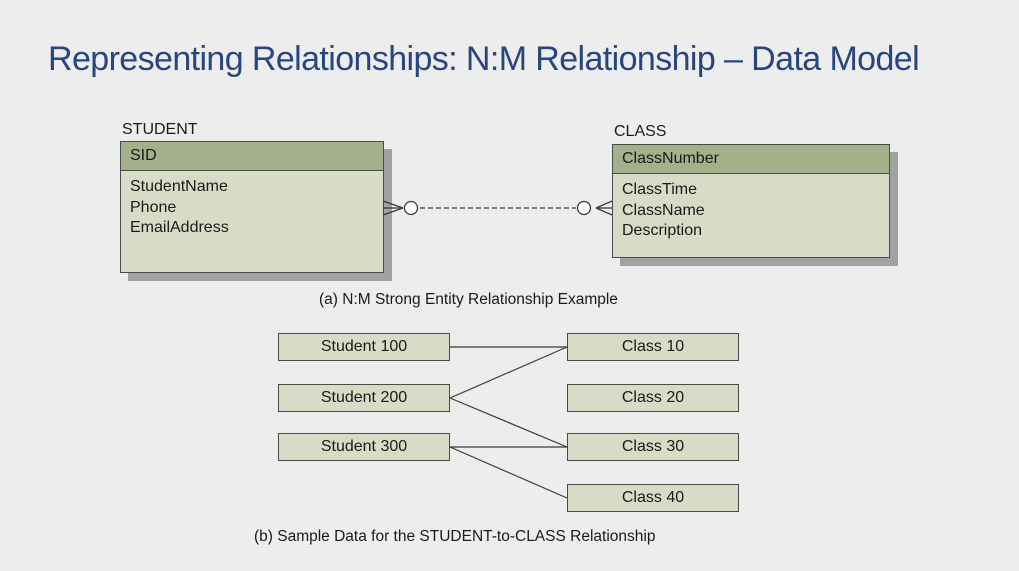 The width and height of the screenshot is (1019, 571). What do you see at coordinates (653, 498) in the screenshot?
I see `class-node: Class 40` at bounding box center [653, 498].